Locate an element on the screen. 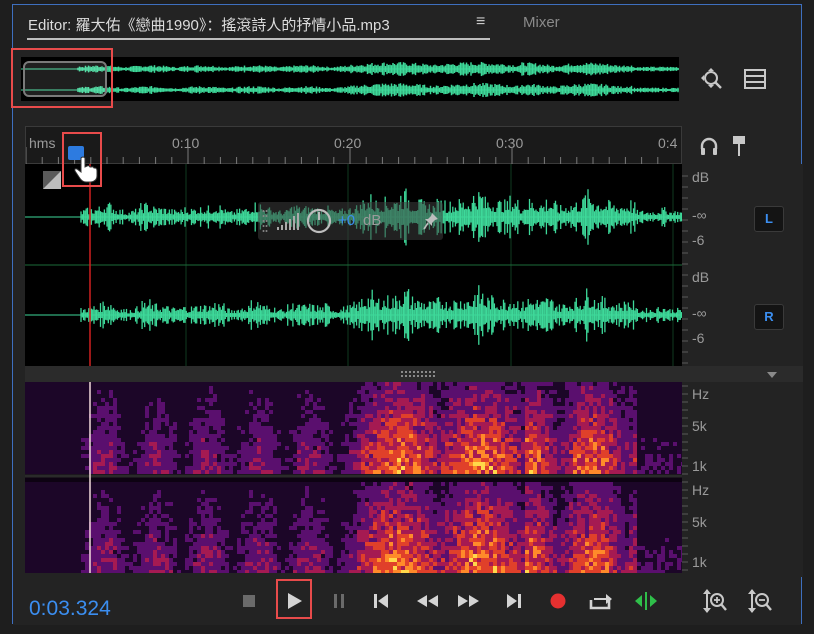 The image size is (814, 634). divider-grip-icon is located at coordinates (419, 374).